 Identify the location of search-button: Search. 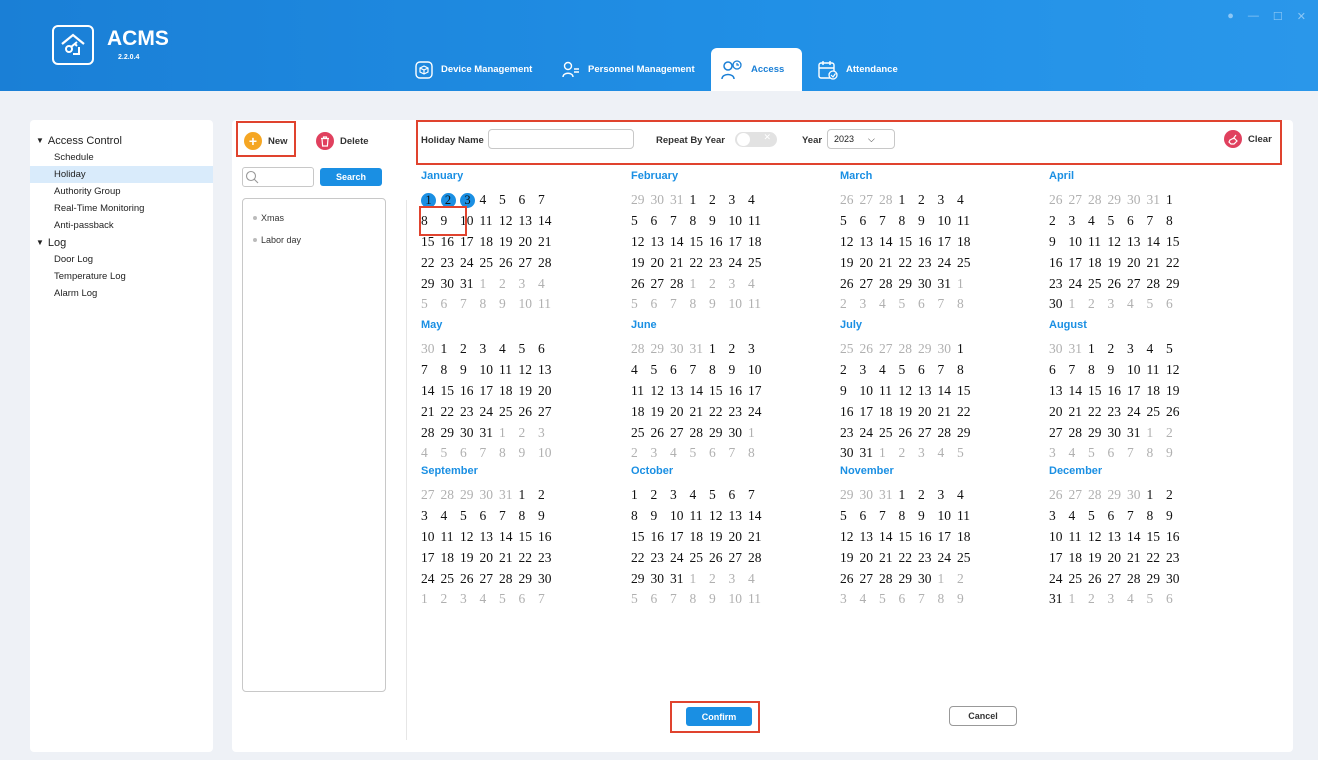
(351, 177).